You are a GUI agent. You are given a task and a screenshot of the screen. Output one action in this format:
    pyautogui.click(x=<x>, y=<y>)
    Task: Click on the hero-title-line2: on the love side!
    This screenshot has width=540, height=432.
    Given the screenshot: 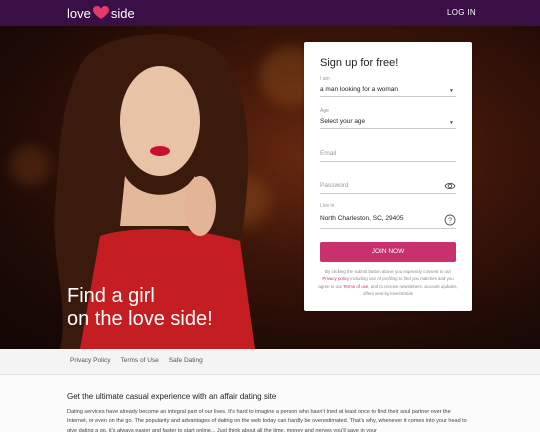 What is the action you would take?
    pyautogui.click(x=140, y=319)
    